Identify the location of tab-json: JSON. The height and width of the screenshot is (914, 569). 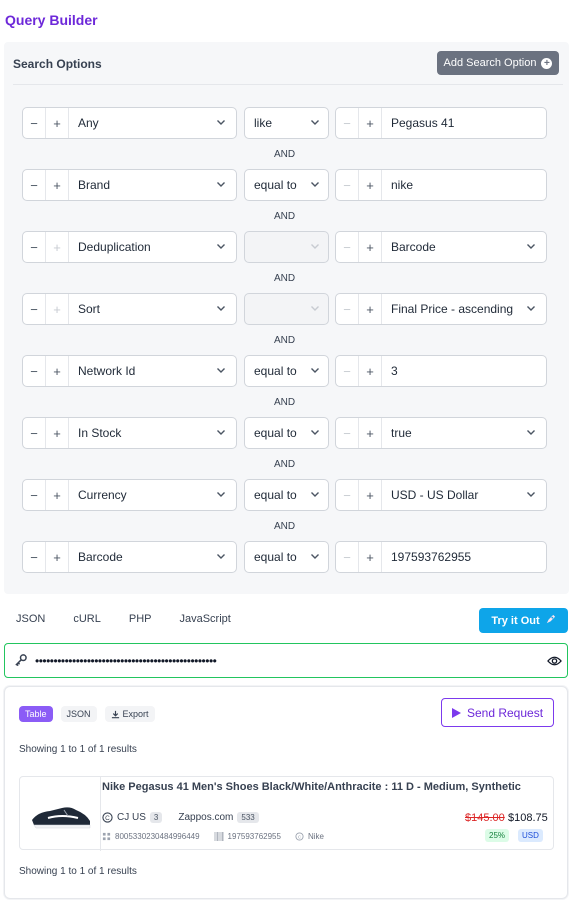
(30, 619).